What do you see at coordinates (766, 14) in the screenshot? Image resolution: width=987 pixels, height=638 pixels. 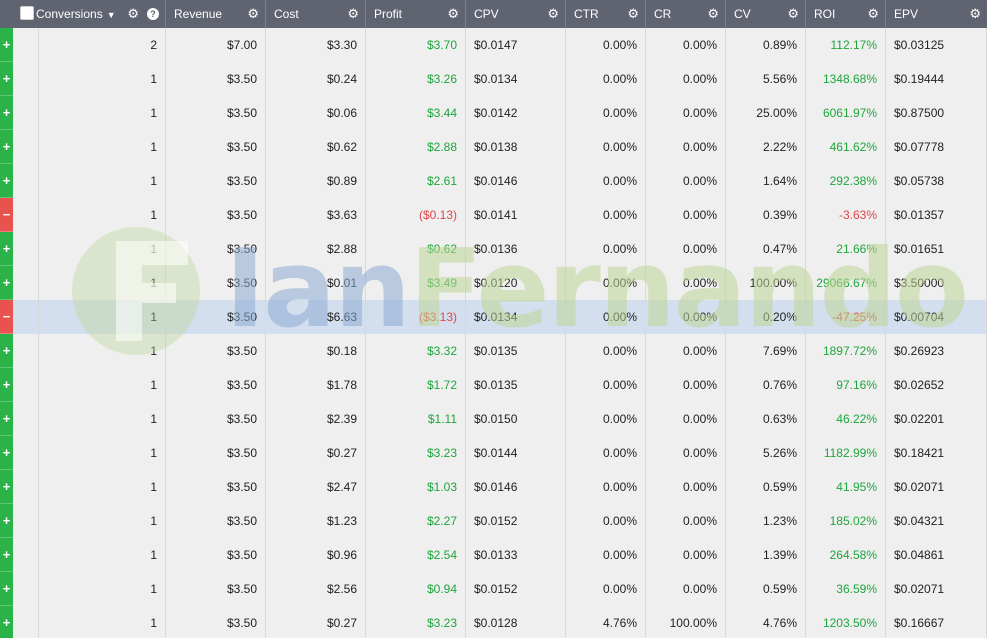 I see `header-cv: CV ⚙` at bounding box center [766, 14].